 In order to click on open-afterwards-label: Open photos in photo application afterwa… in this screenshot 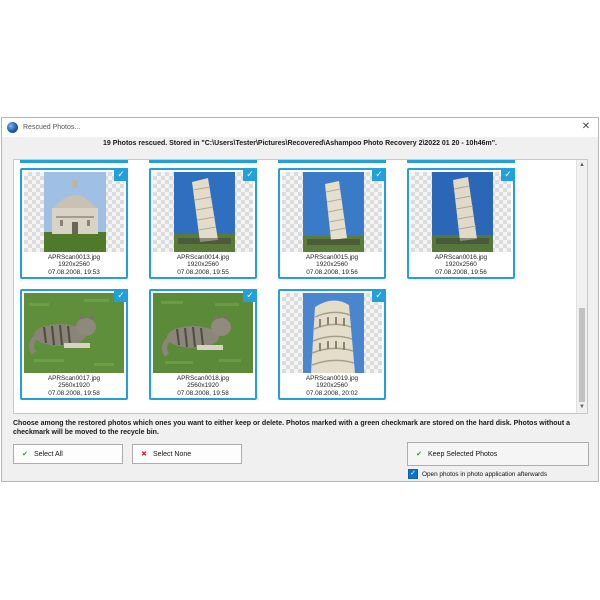, I will do `click(485, 474)`.